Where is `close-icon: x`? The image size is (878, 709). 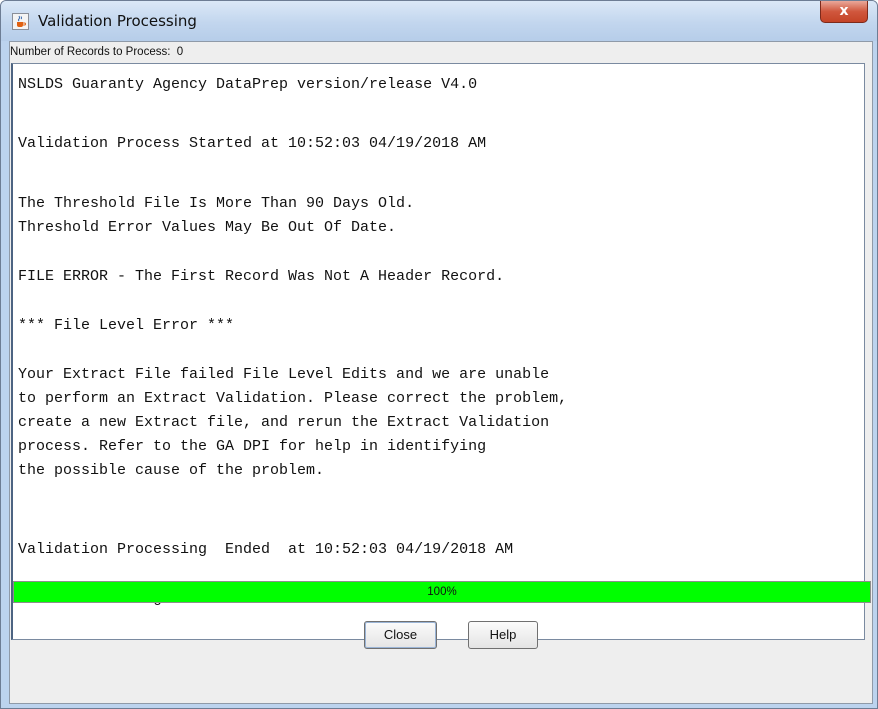
close-icon: x is located at coordinates (844, 11).